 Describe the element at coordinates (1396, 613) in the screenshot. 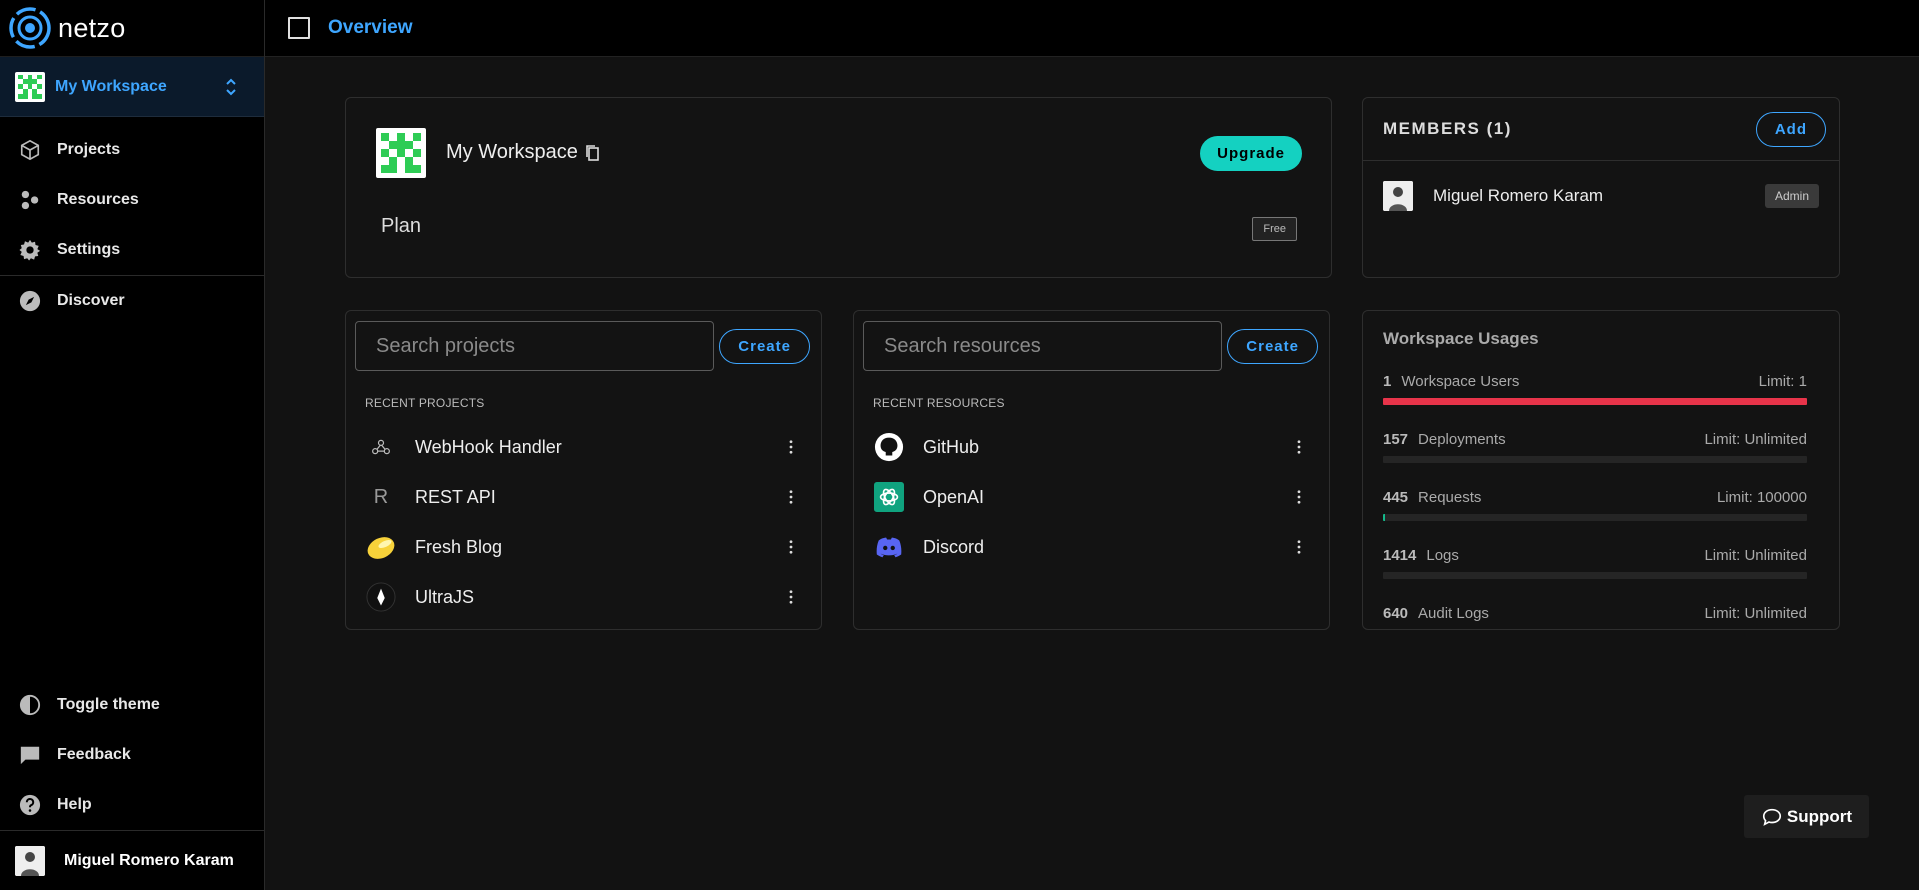

I see `usage-count: 640` at that location.